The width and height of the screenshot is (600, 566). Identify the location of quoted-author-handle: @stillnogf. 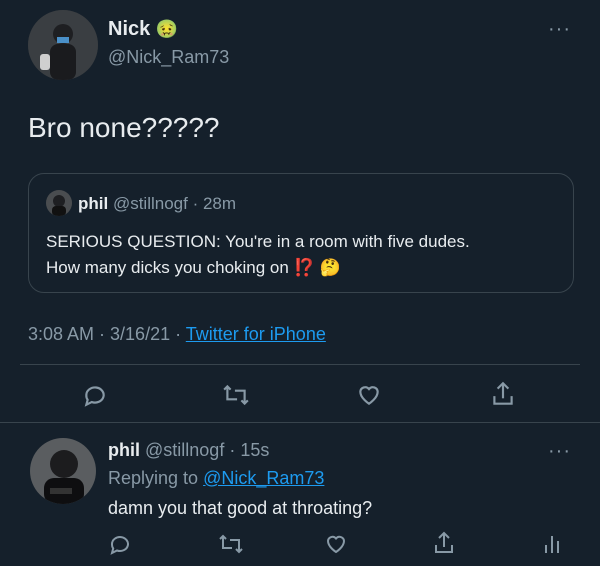
(150, 203).